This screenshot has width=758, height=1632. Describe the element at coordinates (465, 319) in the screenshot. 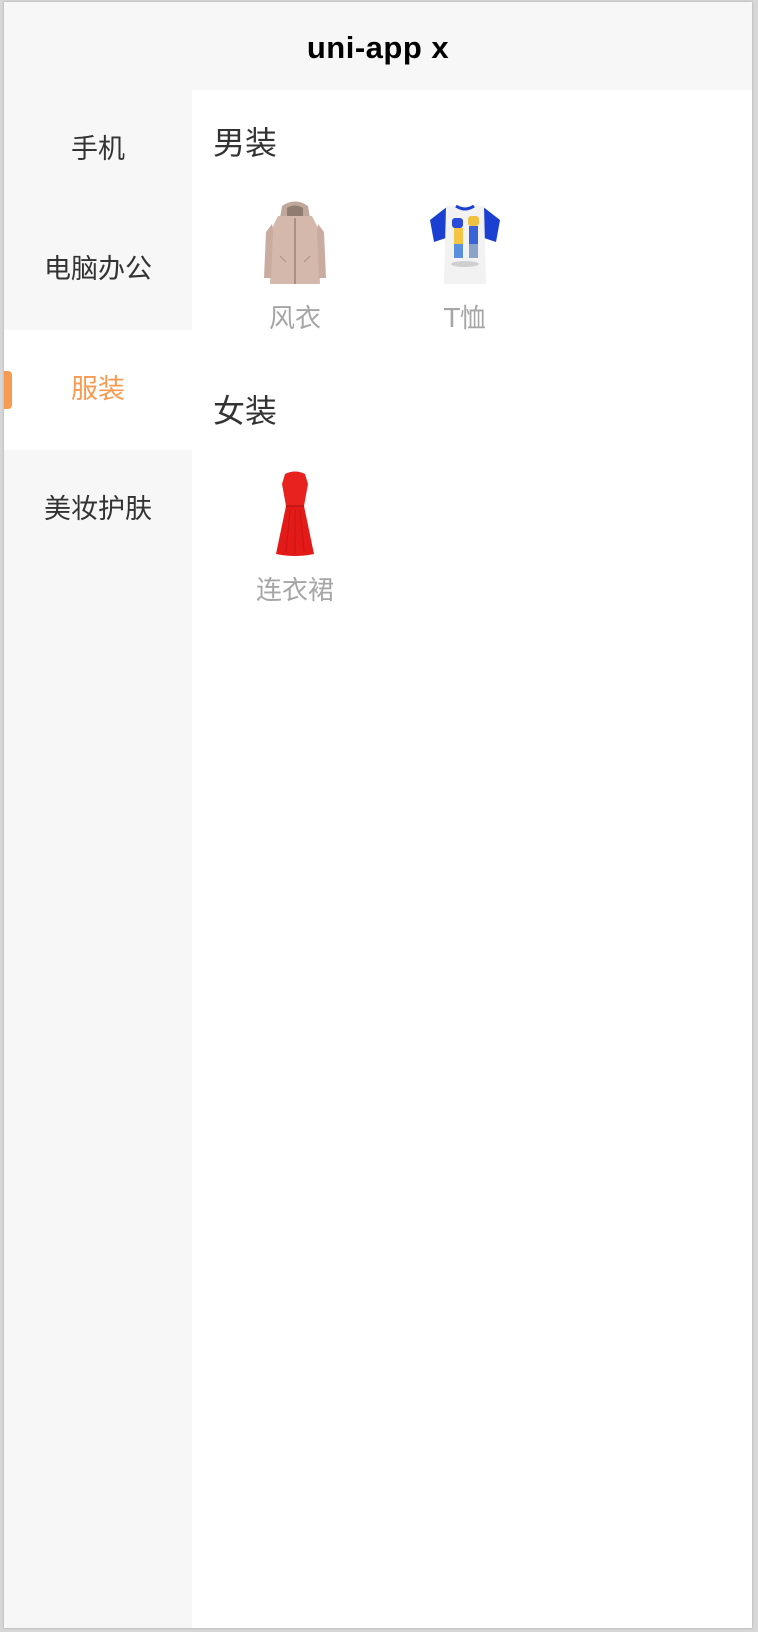

I see `product-name: T恤` at that location.